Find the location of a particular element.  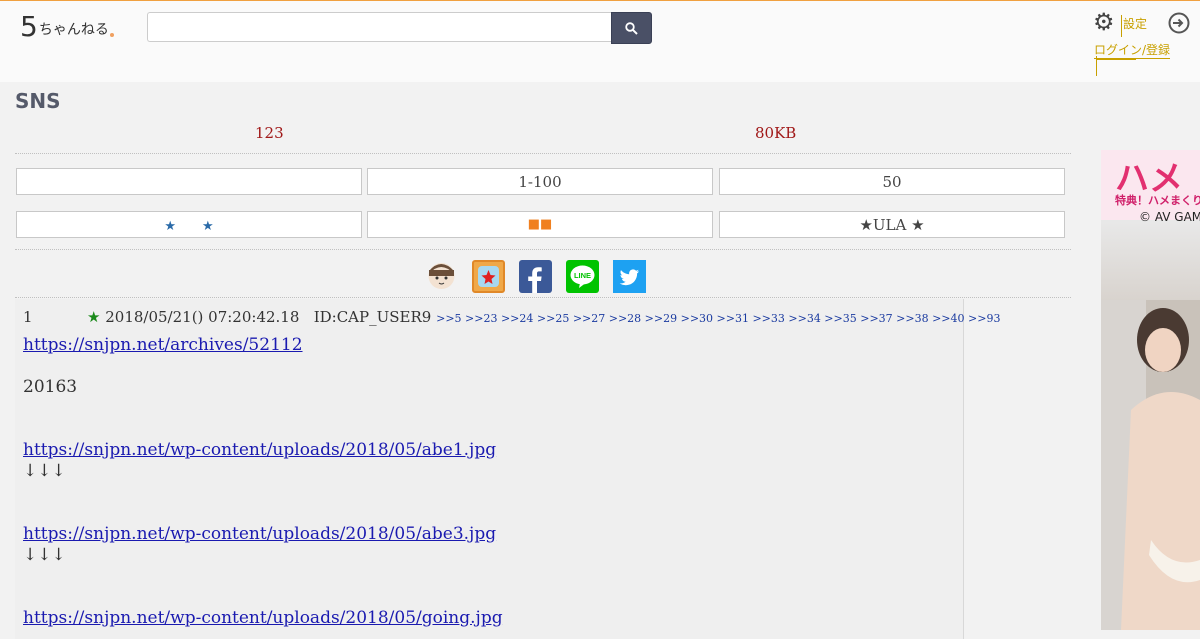

nav-button-latest-50: 50 is located at coordinates (892, 181).